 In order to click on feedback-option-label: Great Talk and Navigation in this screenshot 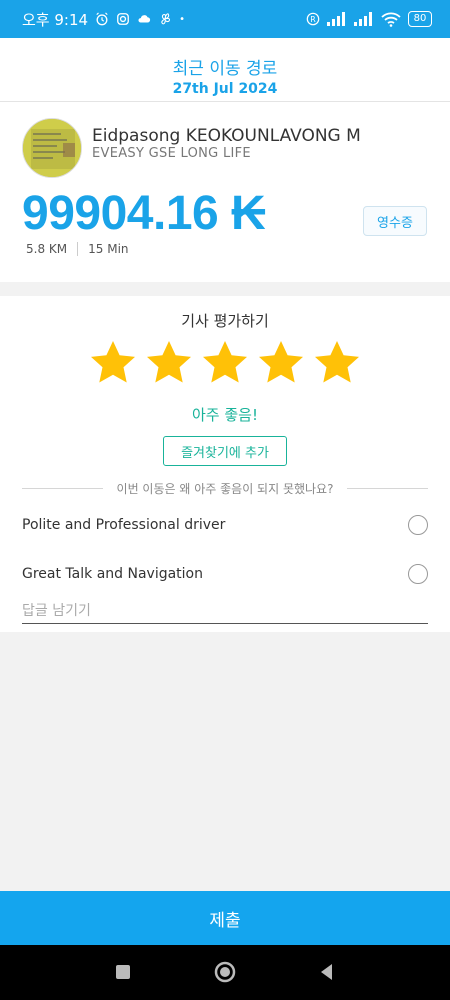, I will do `click(112, 574)`.